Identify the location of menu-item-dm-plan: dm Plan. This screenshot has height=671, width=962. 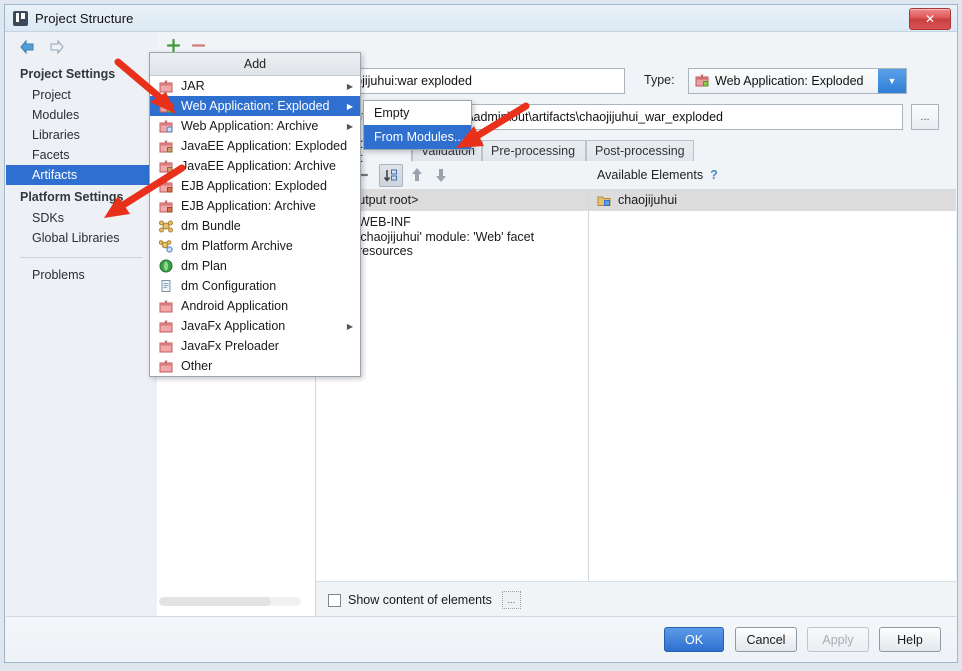
(255, 266).